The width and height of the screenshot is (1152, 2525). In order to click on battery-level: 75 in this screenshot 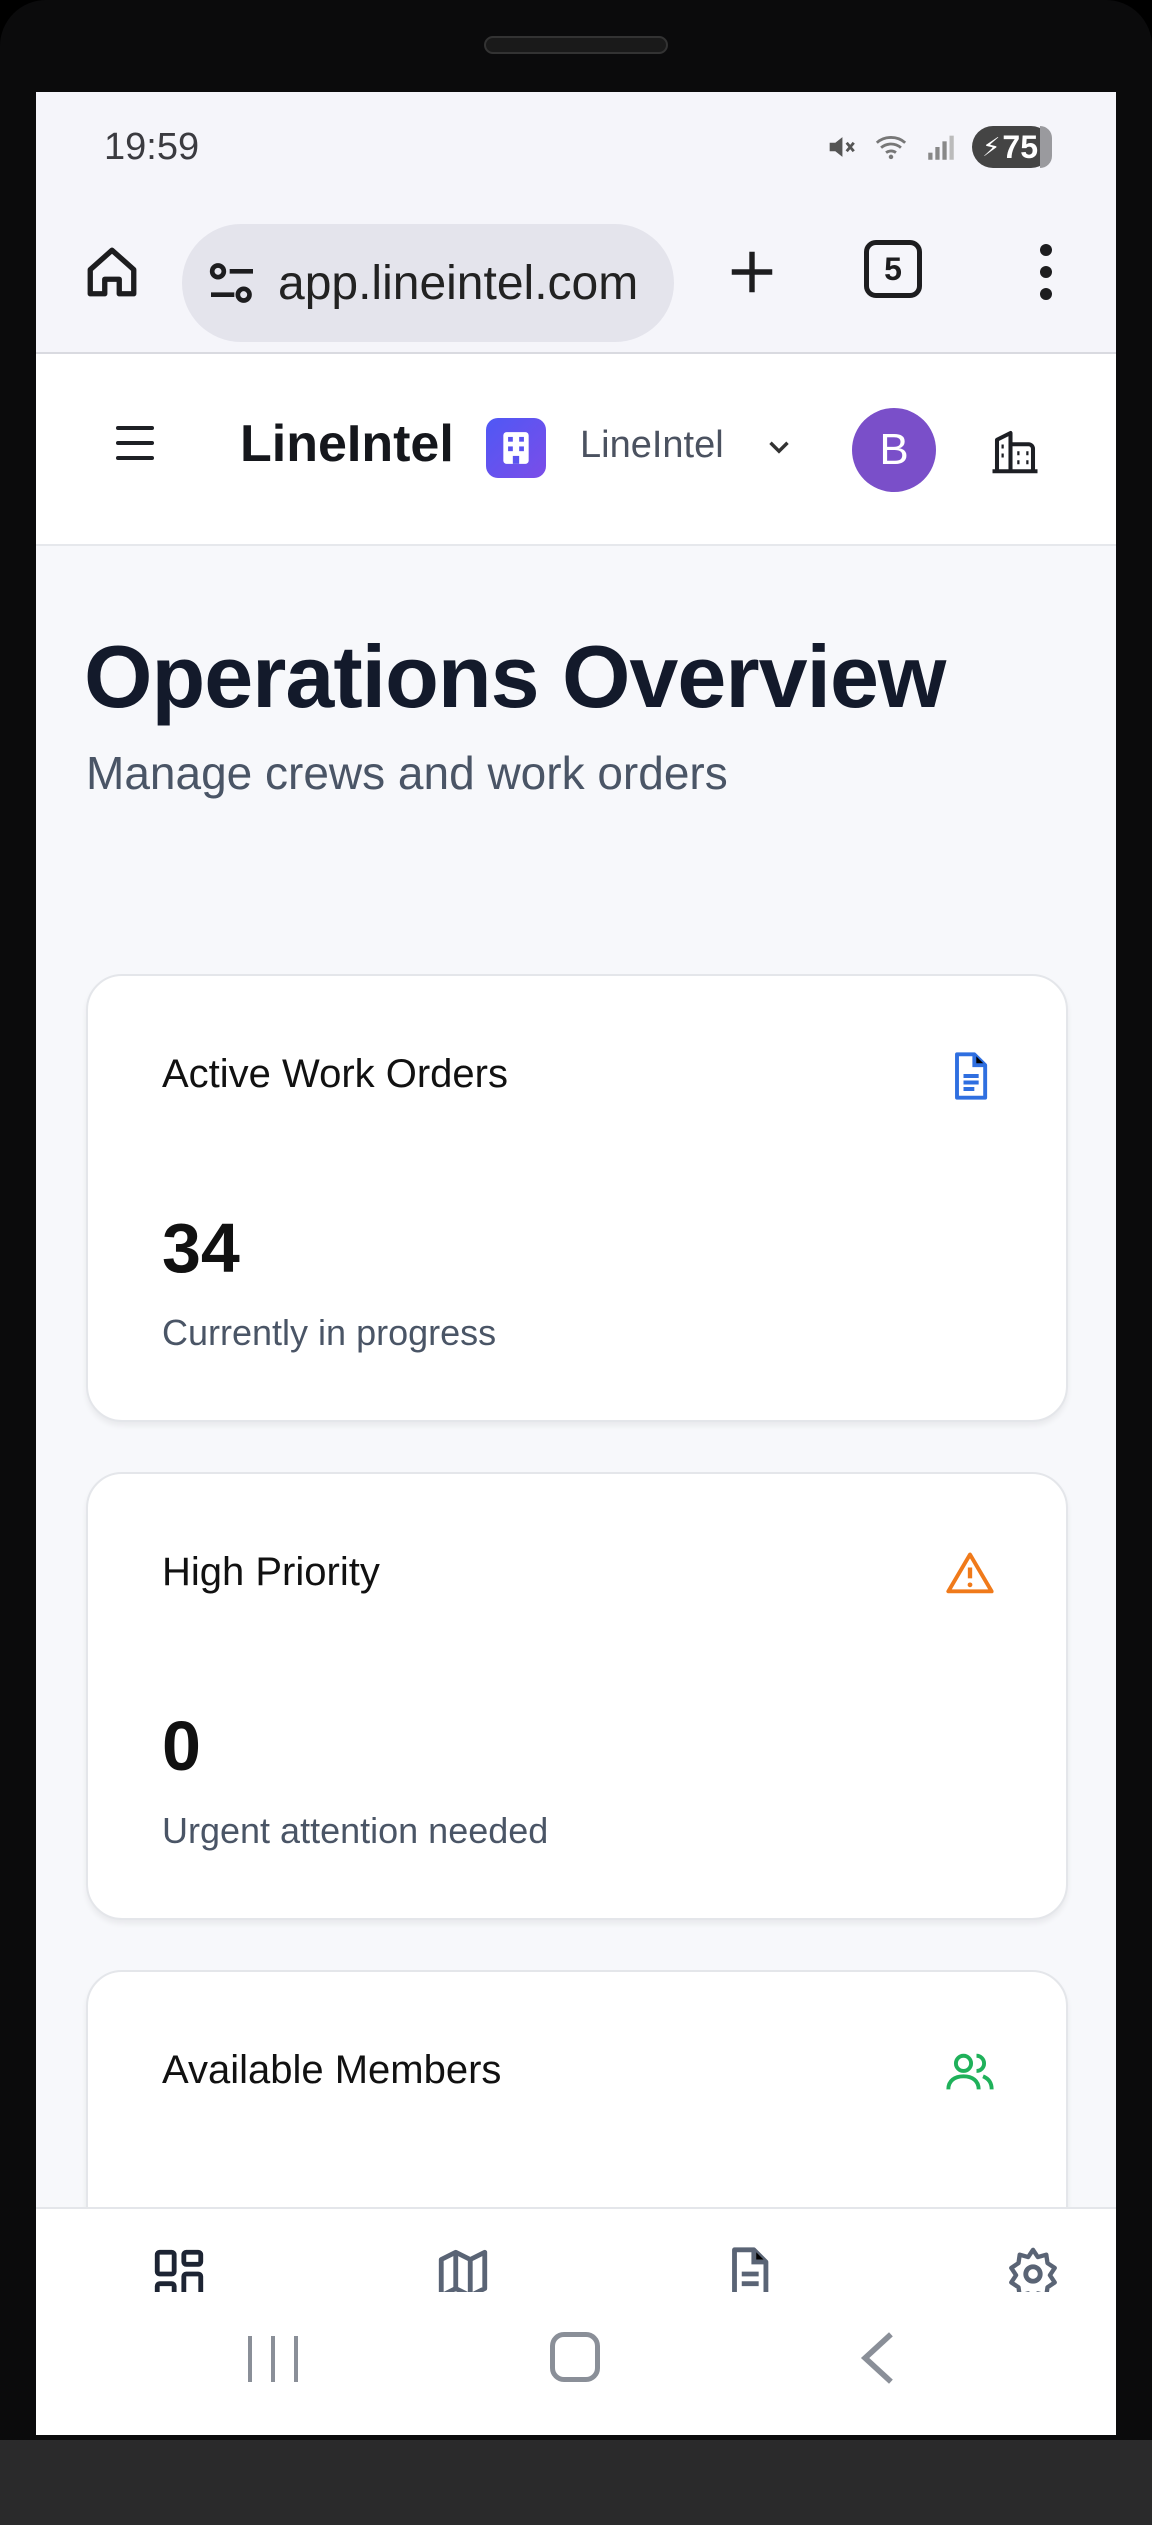, I will do `click(1020, 146)`.